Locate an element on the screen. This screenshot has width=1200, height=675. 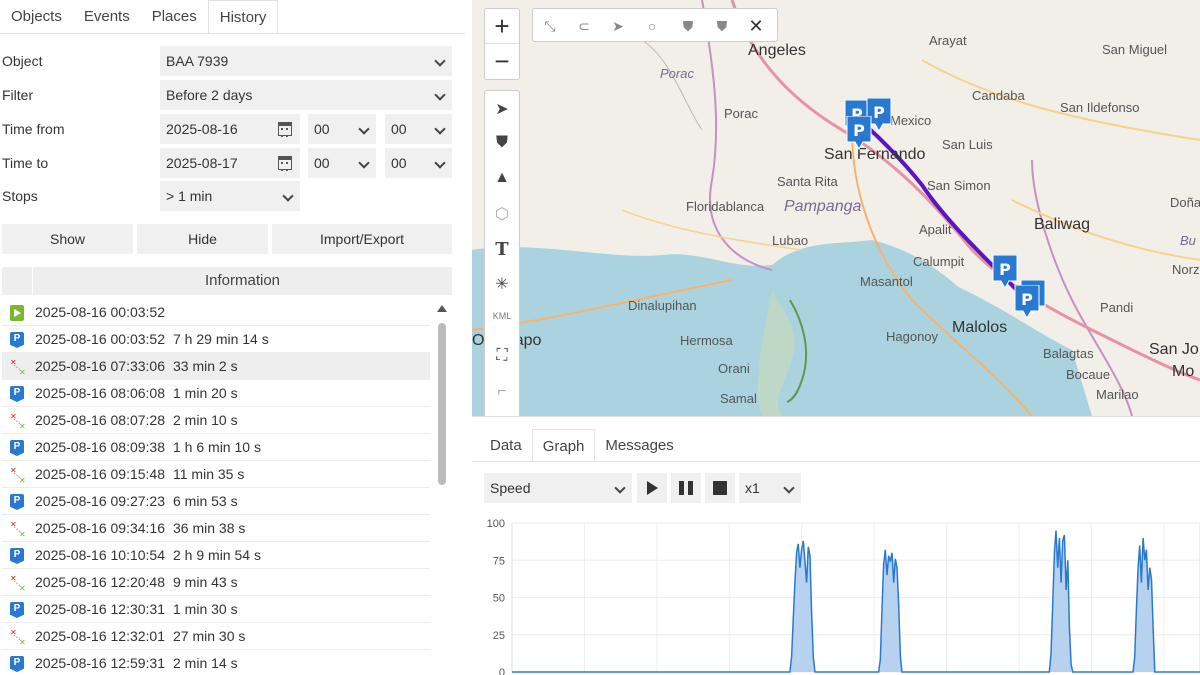
map-place-label: Lubao is located at coordinates (790, 240).